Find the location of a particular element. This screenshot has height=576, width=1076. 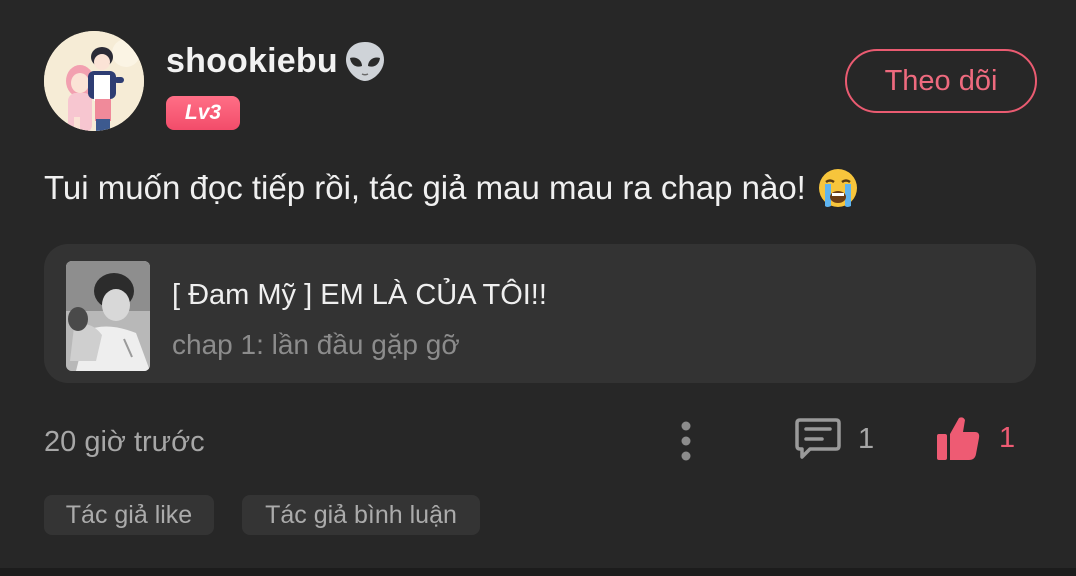

reply-button: 1 is located at coordinates (834, 439).